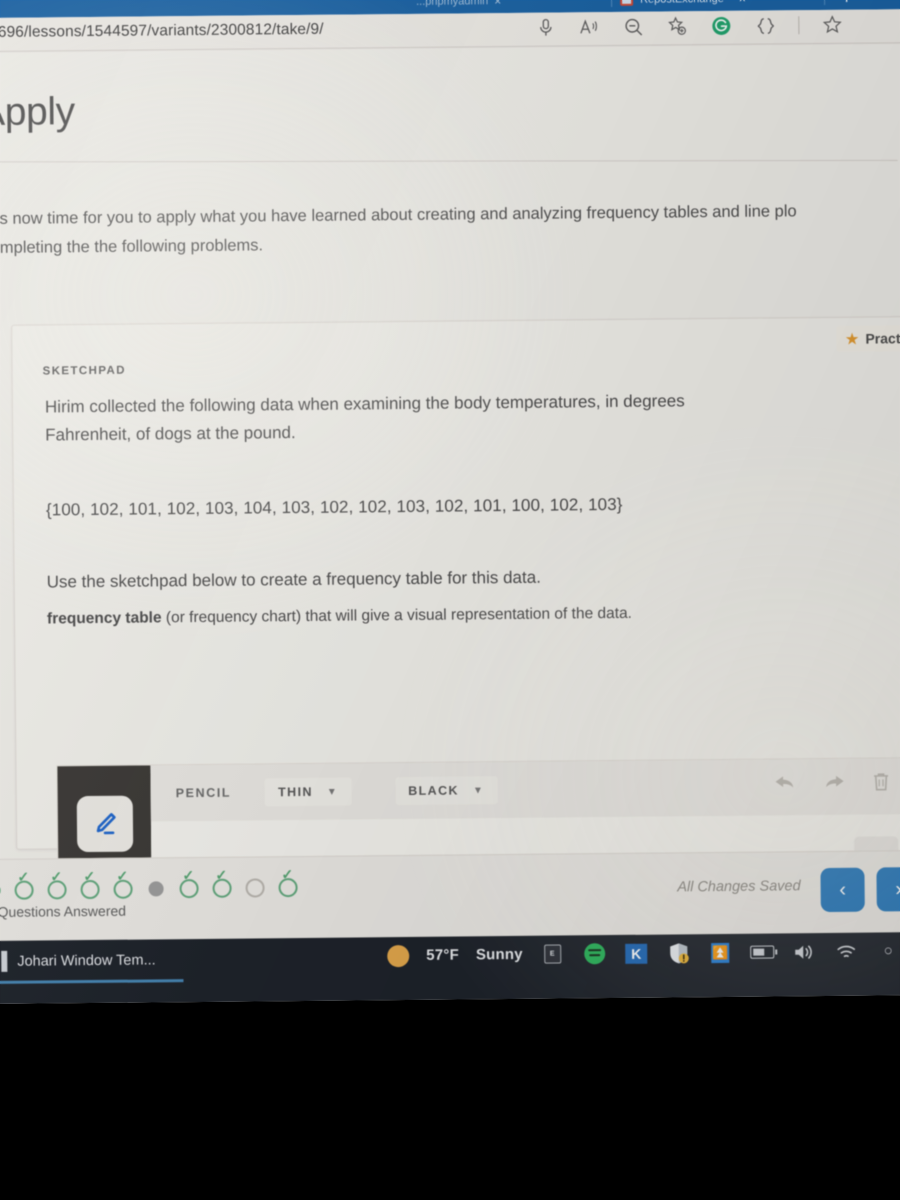  I want to click on instruction-bold-term: frequency table, so click(104, 618).